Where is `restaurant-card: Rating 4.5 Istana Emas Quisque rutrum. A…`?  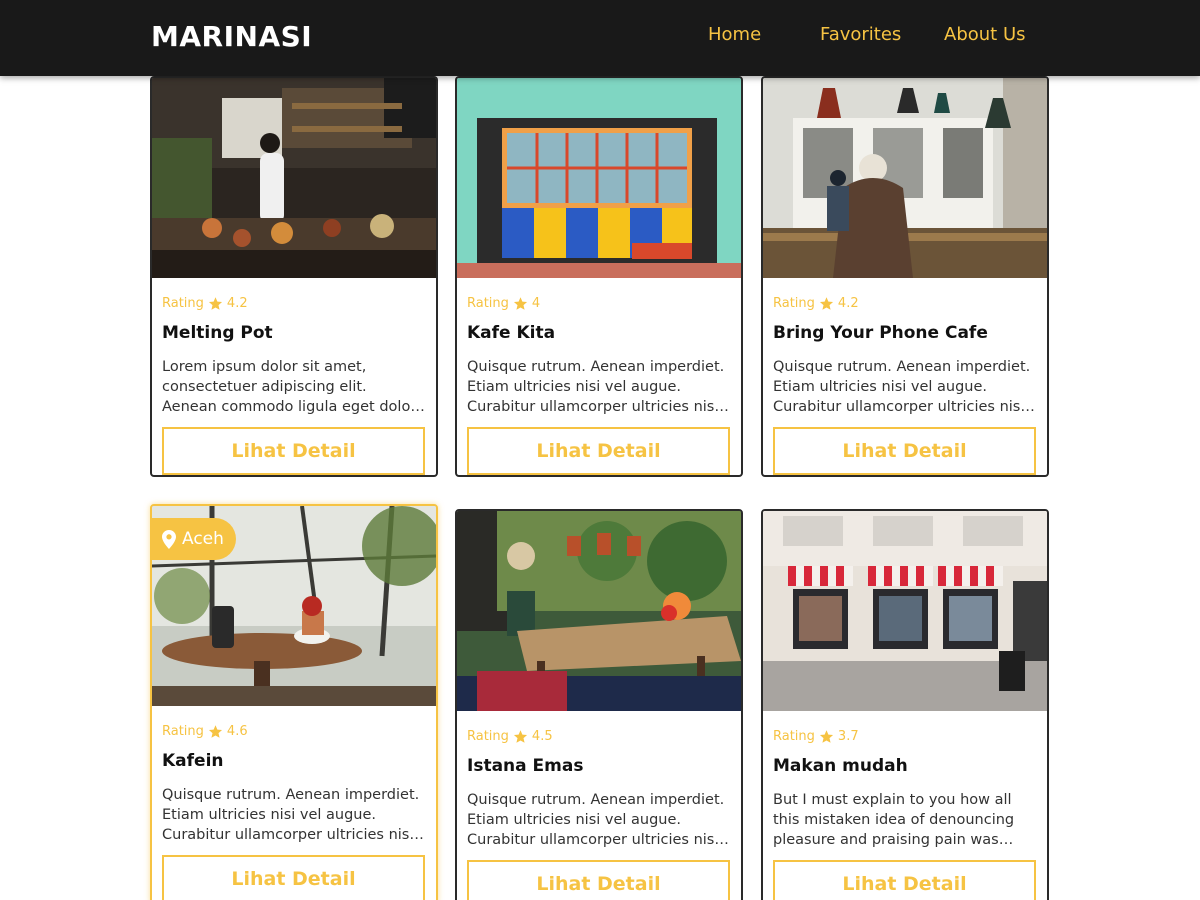
restaurant-card: Rating 4.5 Istana Emas Quisque rutrum. A… is located at coordinates (599, 704).